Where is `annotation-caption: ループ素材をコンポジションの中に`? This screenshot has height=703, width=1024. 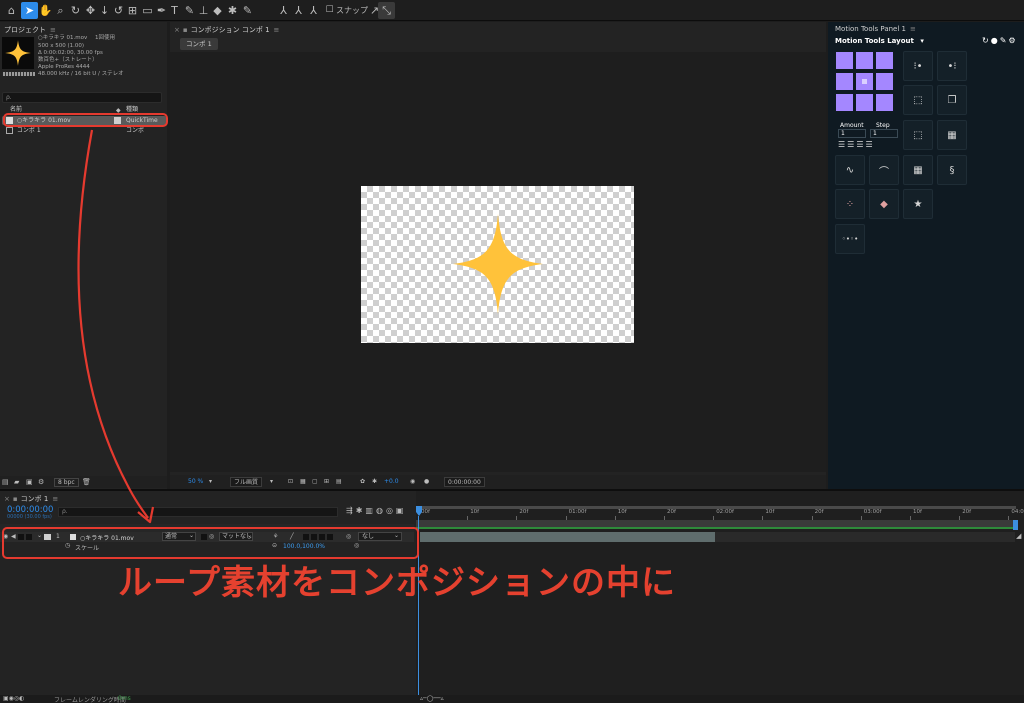 annotation-caption: ループ素材をコンポジションの中に is located at coordinates (397, 583).